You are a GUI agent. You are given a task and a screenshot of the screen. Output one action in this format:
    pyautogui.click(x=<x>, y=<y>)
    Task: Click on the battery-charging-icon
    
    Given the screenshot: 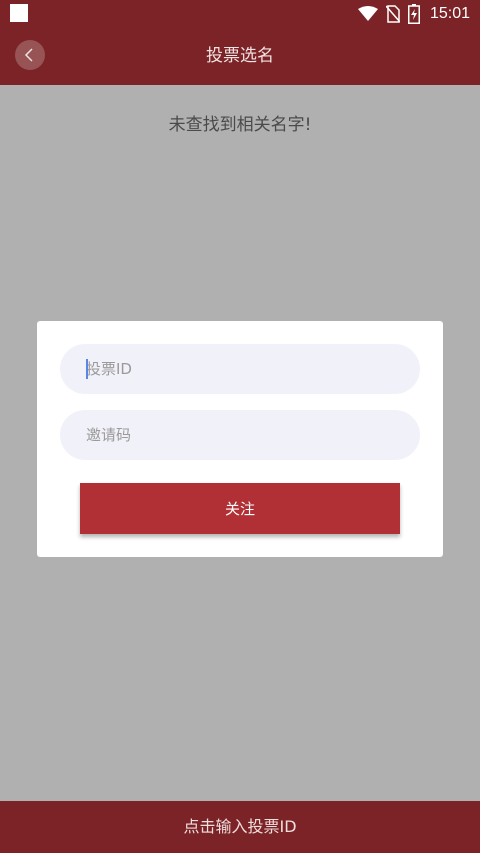 What is the action you would take?
    pyautogui.click(x=413, y=13)
    